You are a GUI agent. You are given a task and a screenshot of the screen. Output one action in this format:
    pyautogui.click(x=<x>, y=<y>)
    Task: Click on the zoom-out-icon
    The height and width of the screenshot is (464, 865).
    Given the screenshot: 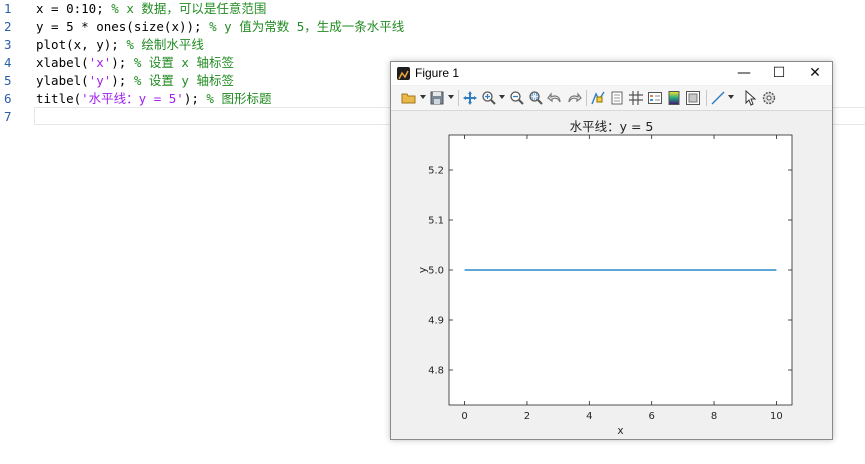 What is the action you would take?
    pyautogui.click(x=517, y=98)
    